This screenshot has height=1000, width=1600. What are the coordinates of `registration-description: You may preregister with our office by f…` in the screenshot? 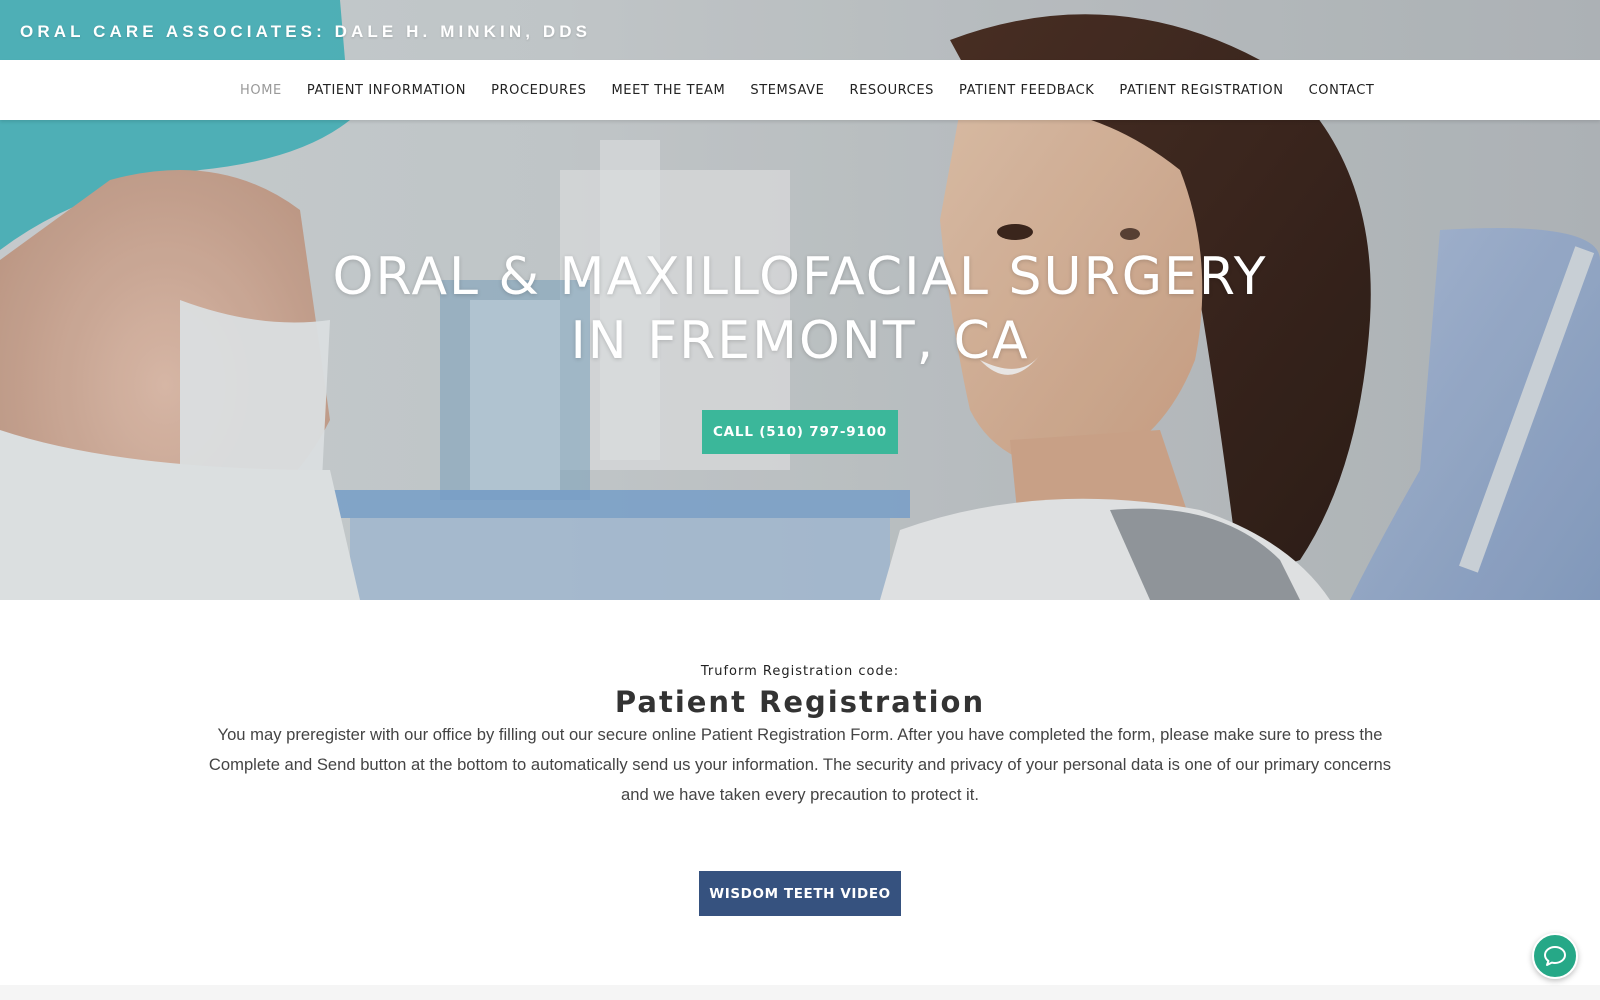 It's located at (800, 764).